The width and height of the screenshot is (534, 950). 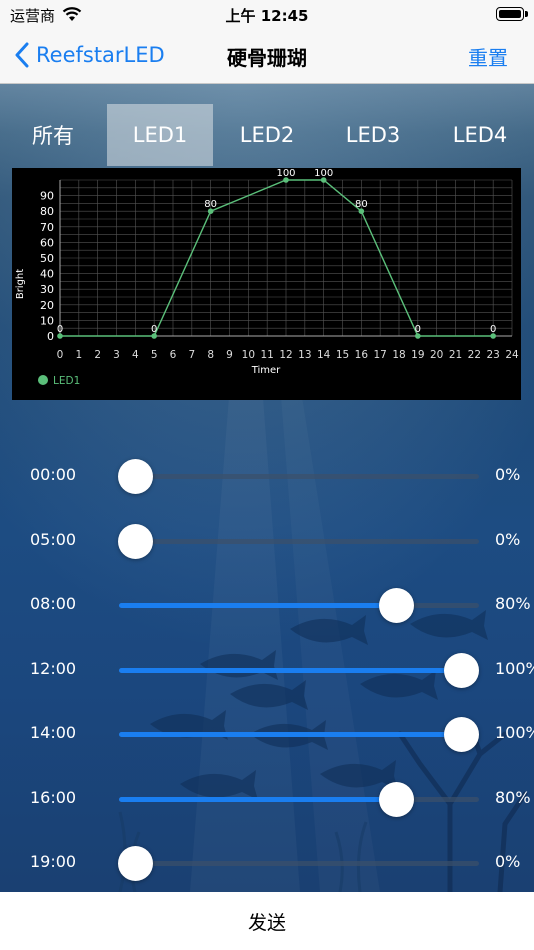 I want to click on slider-row: 12:00 100%, so click(x=267, y=670).